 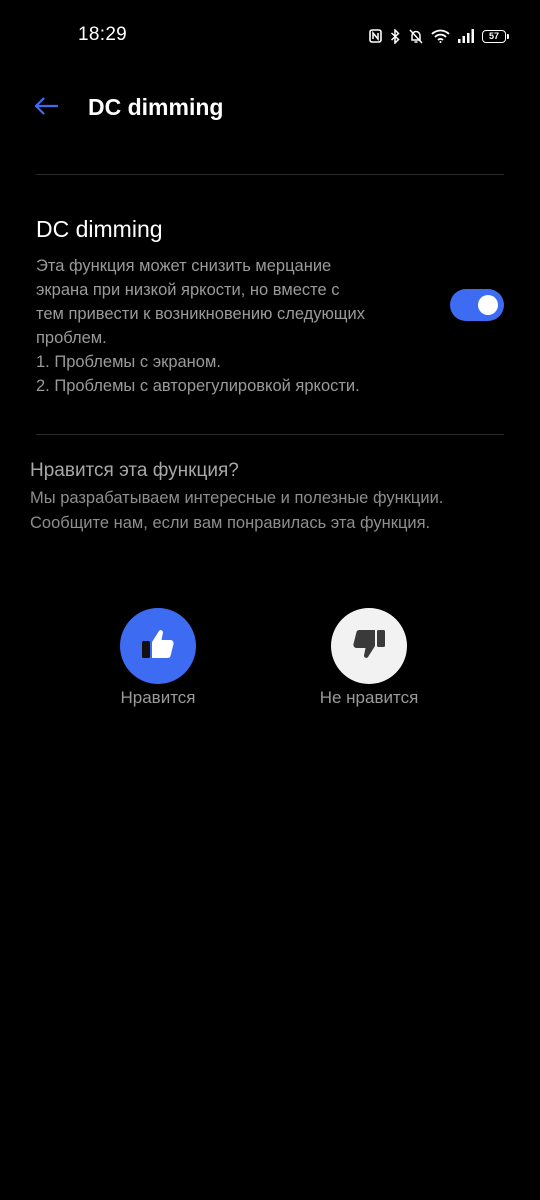 I want to click on thumbs-down-icon, so click(x=369, y=646).